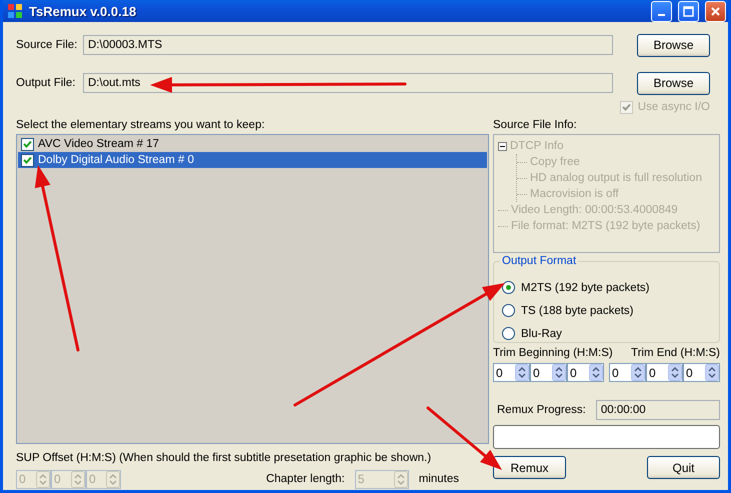 The height and width of the screenshot is (493, 731). Describe the element at coordinates (252, 144) in the screenshot. I see `stream-item: AVC Video Stream # 17` at that location.